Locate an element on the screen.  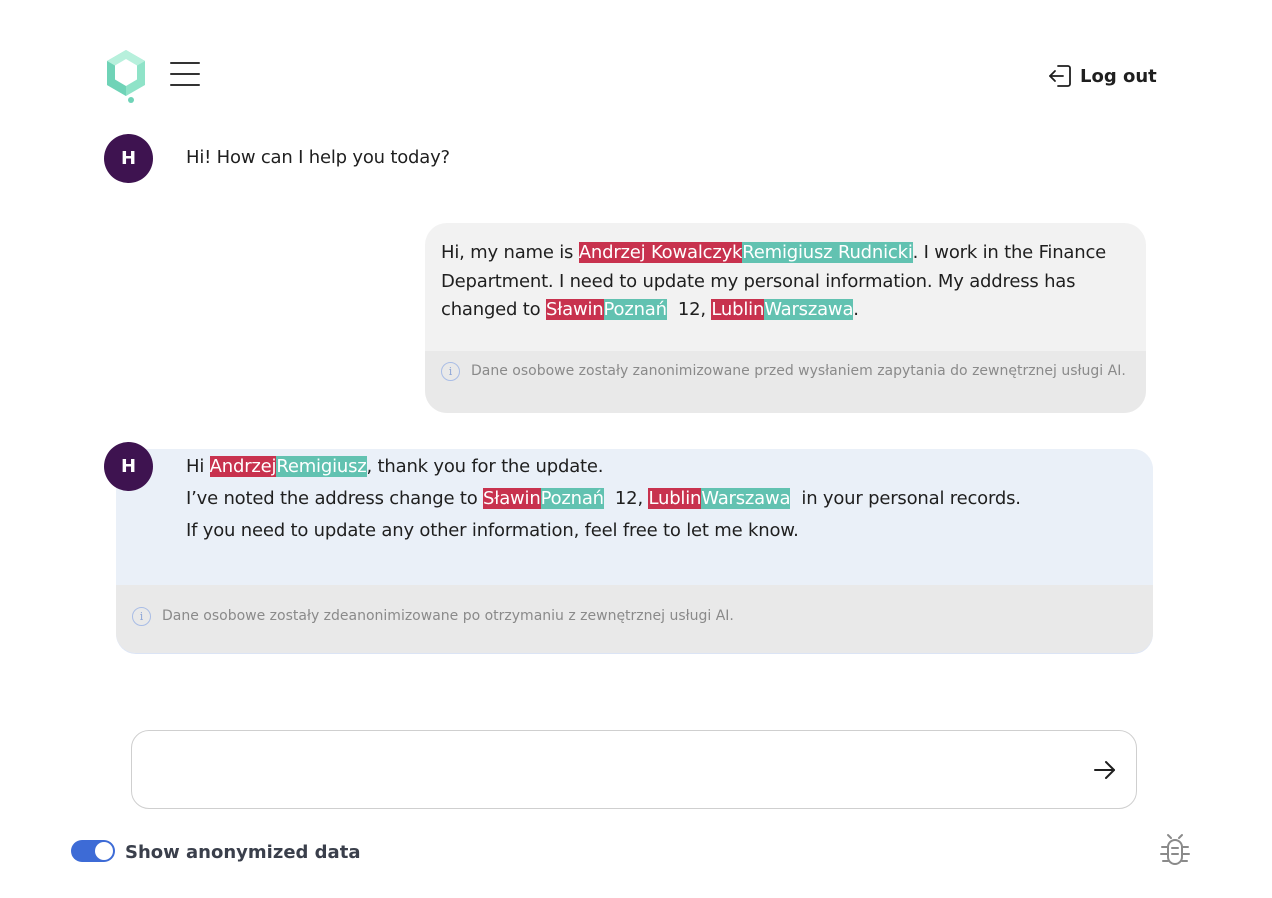
message-input-box is located at coordinates (634, 769).